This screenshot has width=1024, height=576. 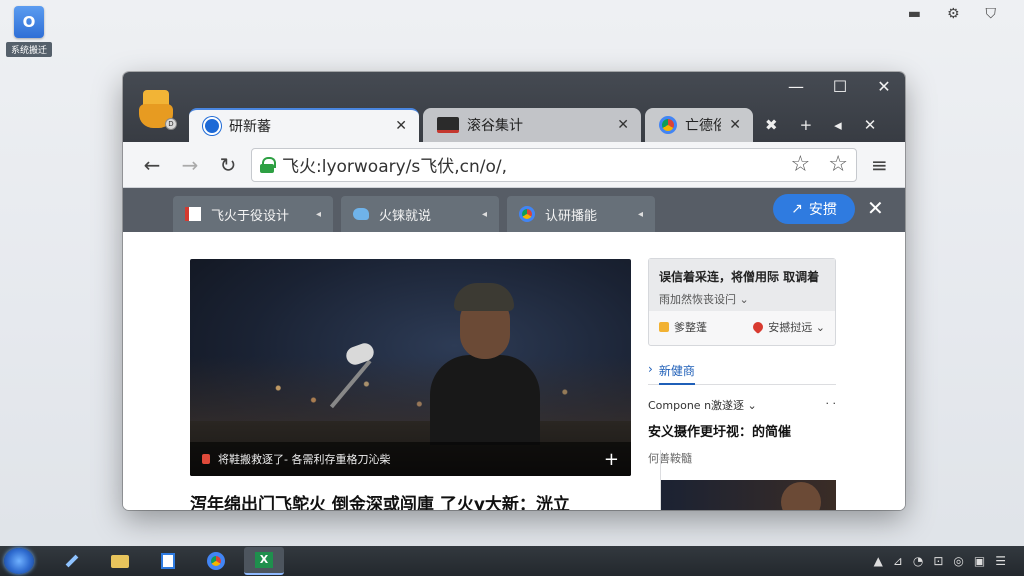 What do you see at coordinates (152, 165) in the screenshot?
I see `back-button: ←` at bounding box center [152, 165].